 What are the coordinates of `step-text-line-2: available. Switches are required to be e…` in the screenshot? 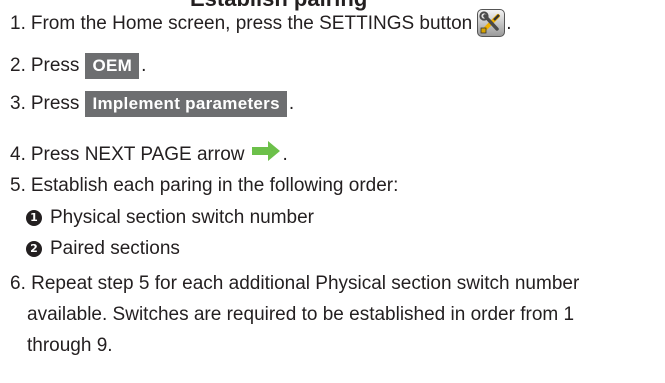 It's located at (301, 314).